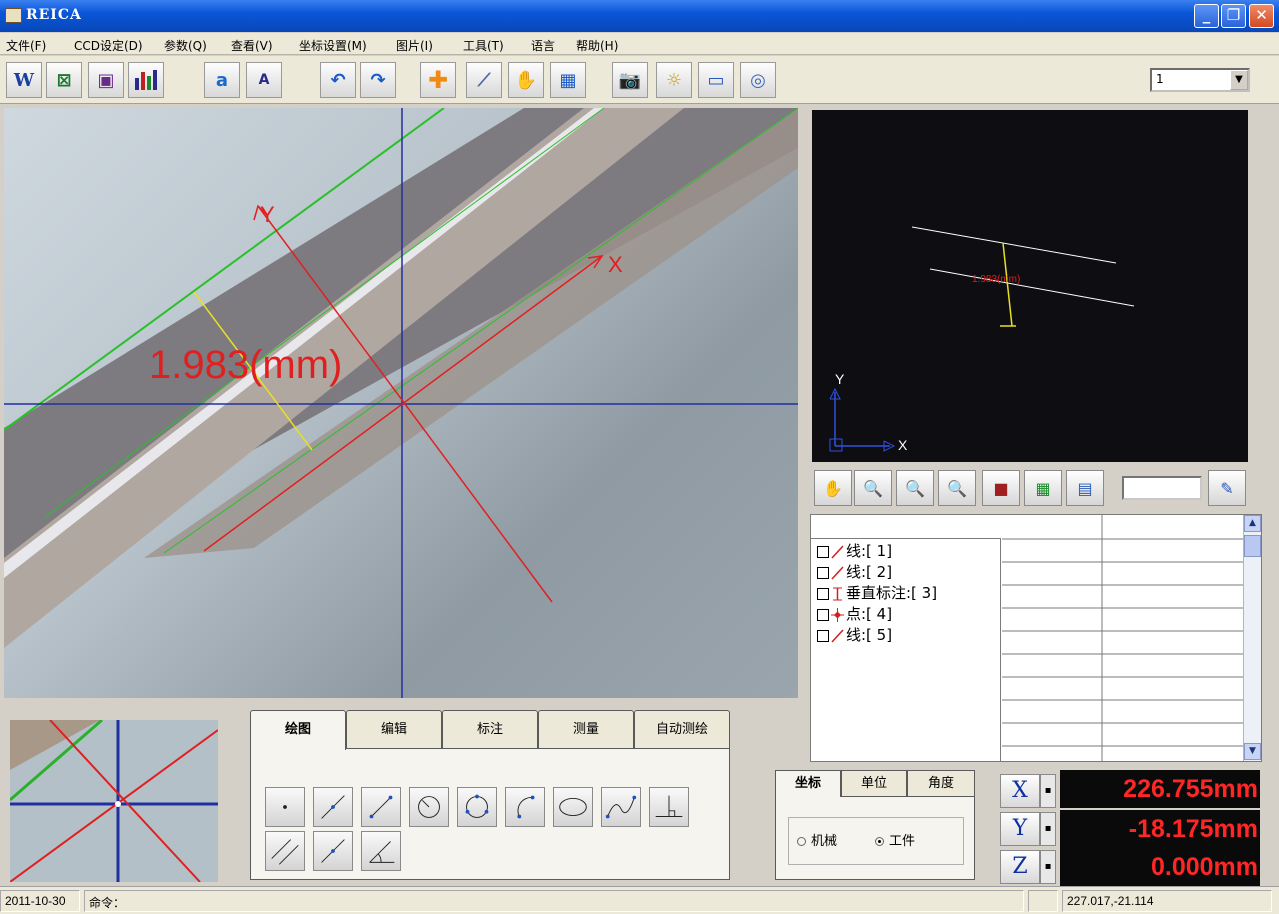 This screenshot has height=914, width=1279. What do you see at coordinates (146, 80) in the screenshot?
I see `chart-icon` at bounding box center [146, 80].